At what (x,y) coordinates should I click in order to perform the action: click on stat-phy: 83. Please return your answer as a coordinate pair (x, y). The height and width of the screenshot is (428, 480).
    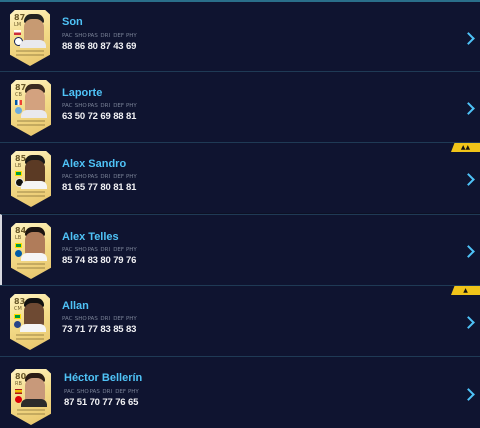
    Looking at the image, I should click on (131, 329).